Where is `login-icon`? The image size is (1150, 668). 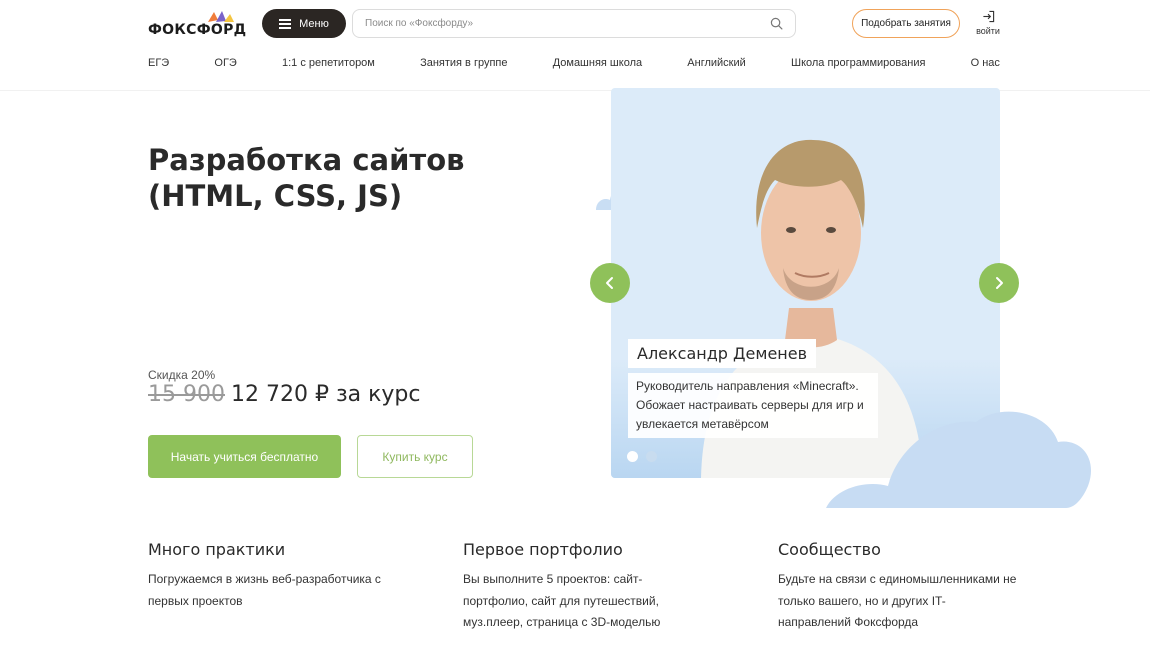
login-icon is located at coordinates (988, 16).